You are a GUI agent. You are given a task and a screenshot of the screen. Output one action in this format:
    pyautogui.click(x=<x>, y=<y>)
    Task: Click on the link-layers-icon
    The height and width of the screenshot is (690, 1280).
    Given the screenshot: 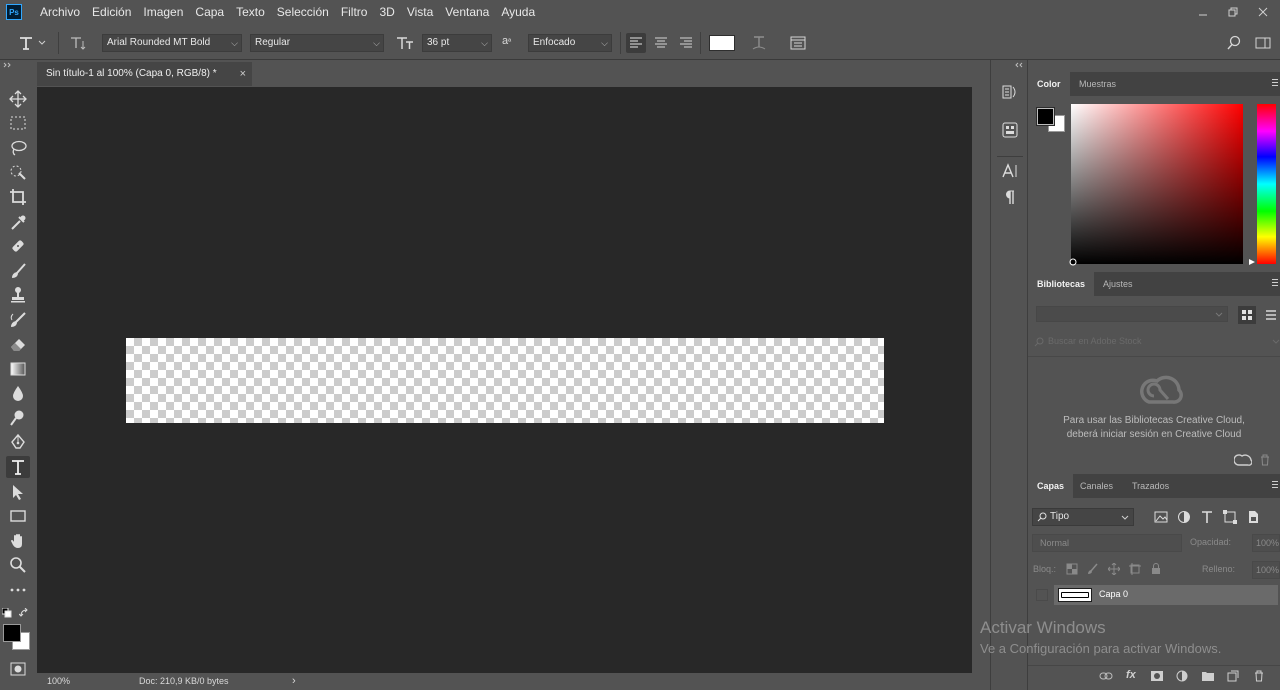 What is the action you would take?
    pyautogui.click(x=1106, y=676)
    